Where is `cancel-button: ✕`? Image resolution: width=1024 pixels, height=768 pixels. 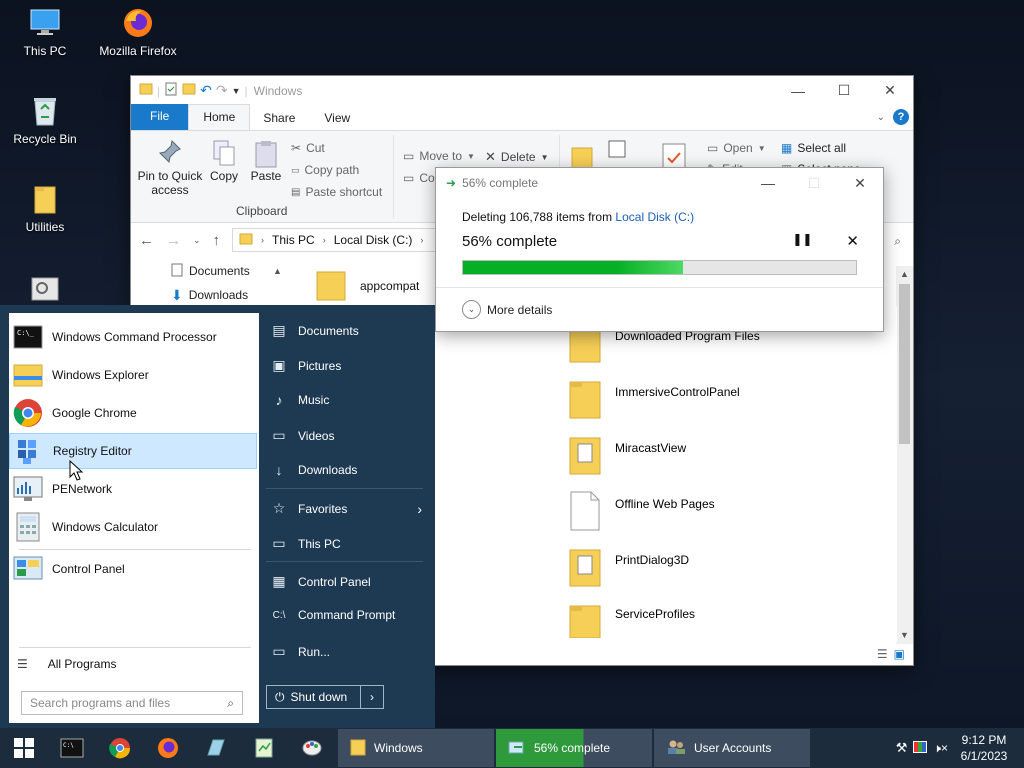 cancel-button: ✕ is located at coordinates (852, 241).